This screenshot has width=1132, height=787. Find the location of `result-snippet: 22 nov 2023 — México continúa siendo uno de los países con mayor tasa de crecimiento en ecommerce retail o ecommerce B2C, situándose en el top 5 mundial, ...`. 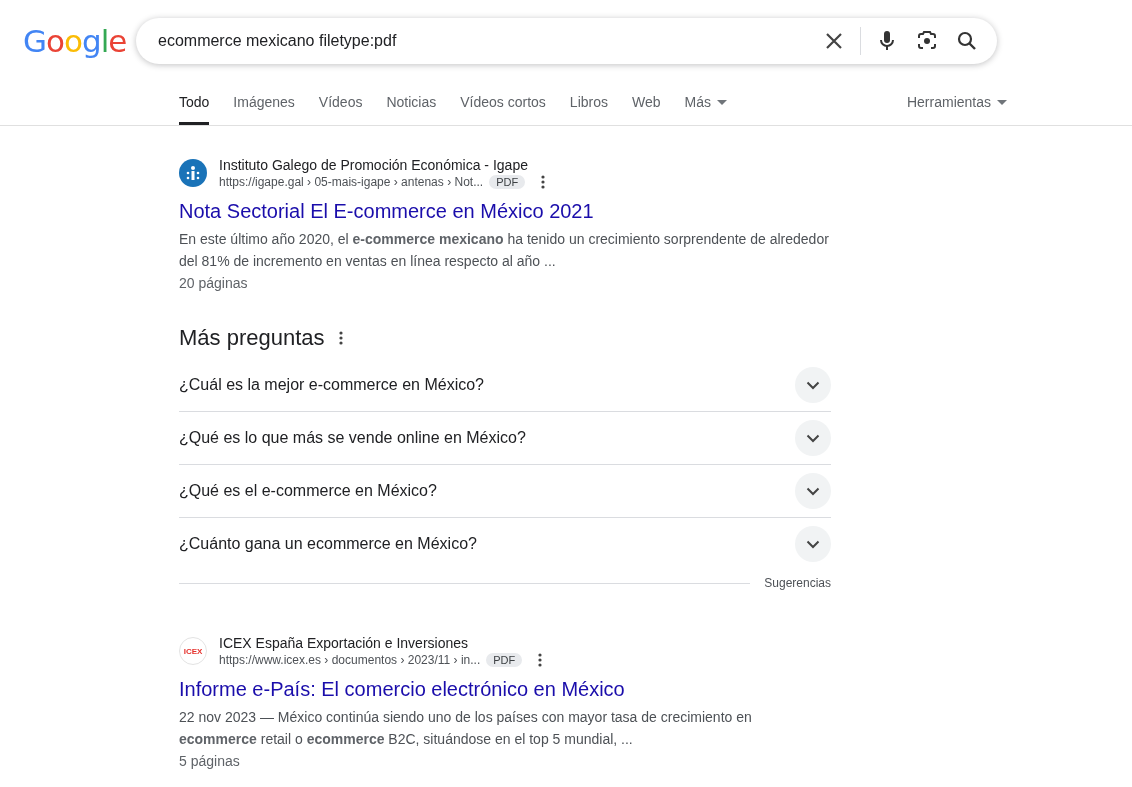

result-snippet: 22 nov 2023 — México continúa siendo uno de los países con mayor tasa de crecimiento en ecommerce retail o ecommerce B2C, situándose en el top 5 mundial, ... is located at coordinates (466, 728).